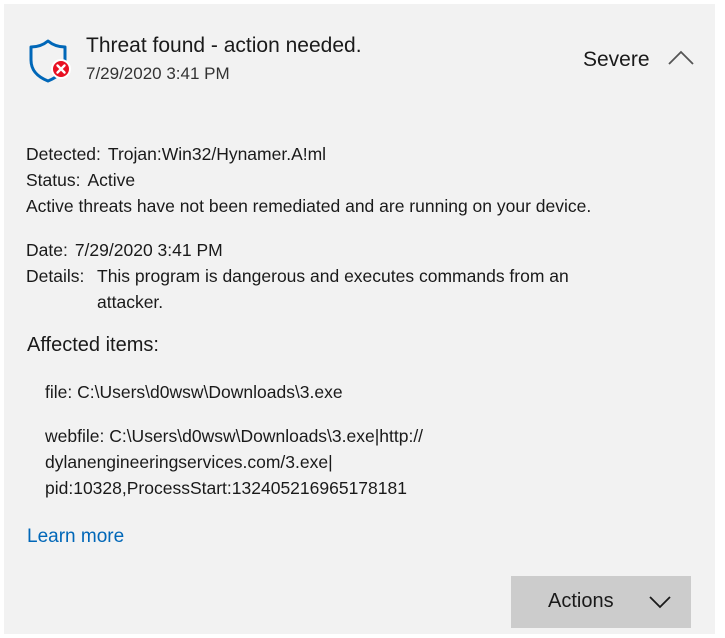  Describe the element at coordinates (681, 58) in the screenshot. I see `chevron-up-icon` at that location.